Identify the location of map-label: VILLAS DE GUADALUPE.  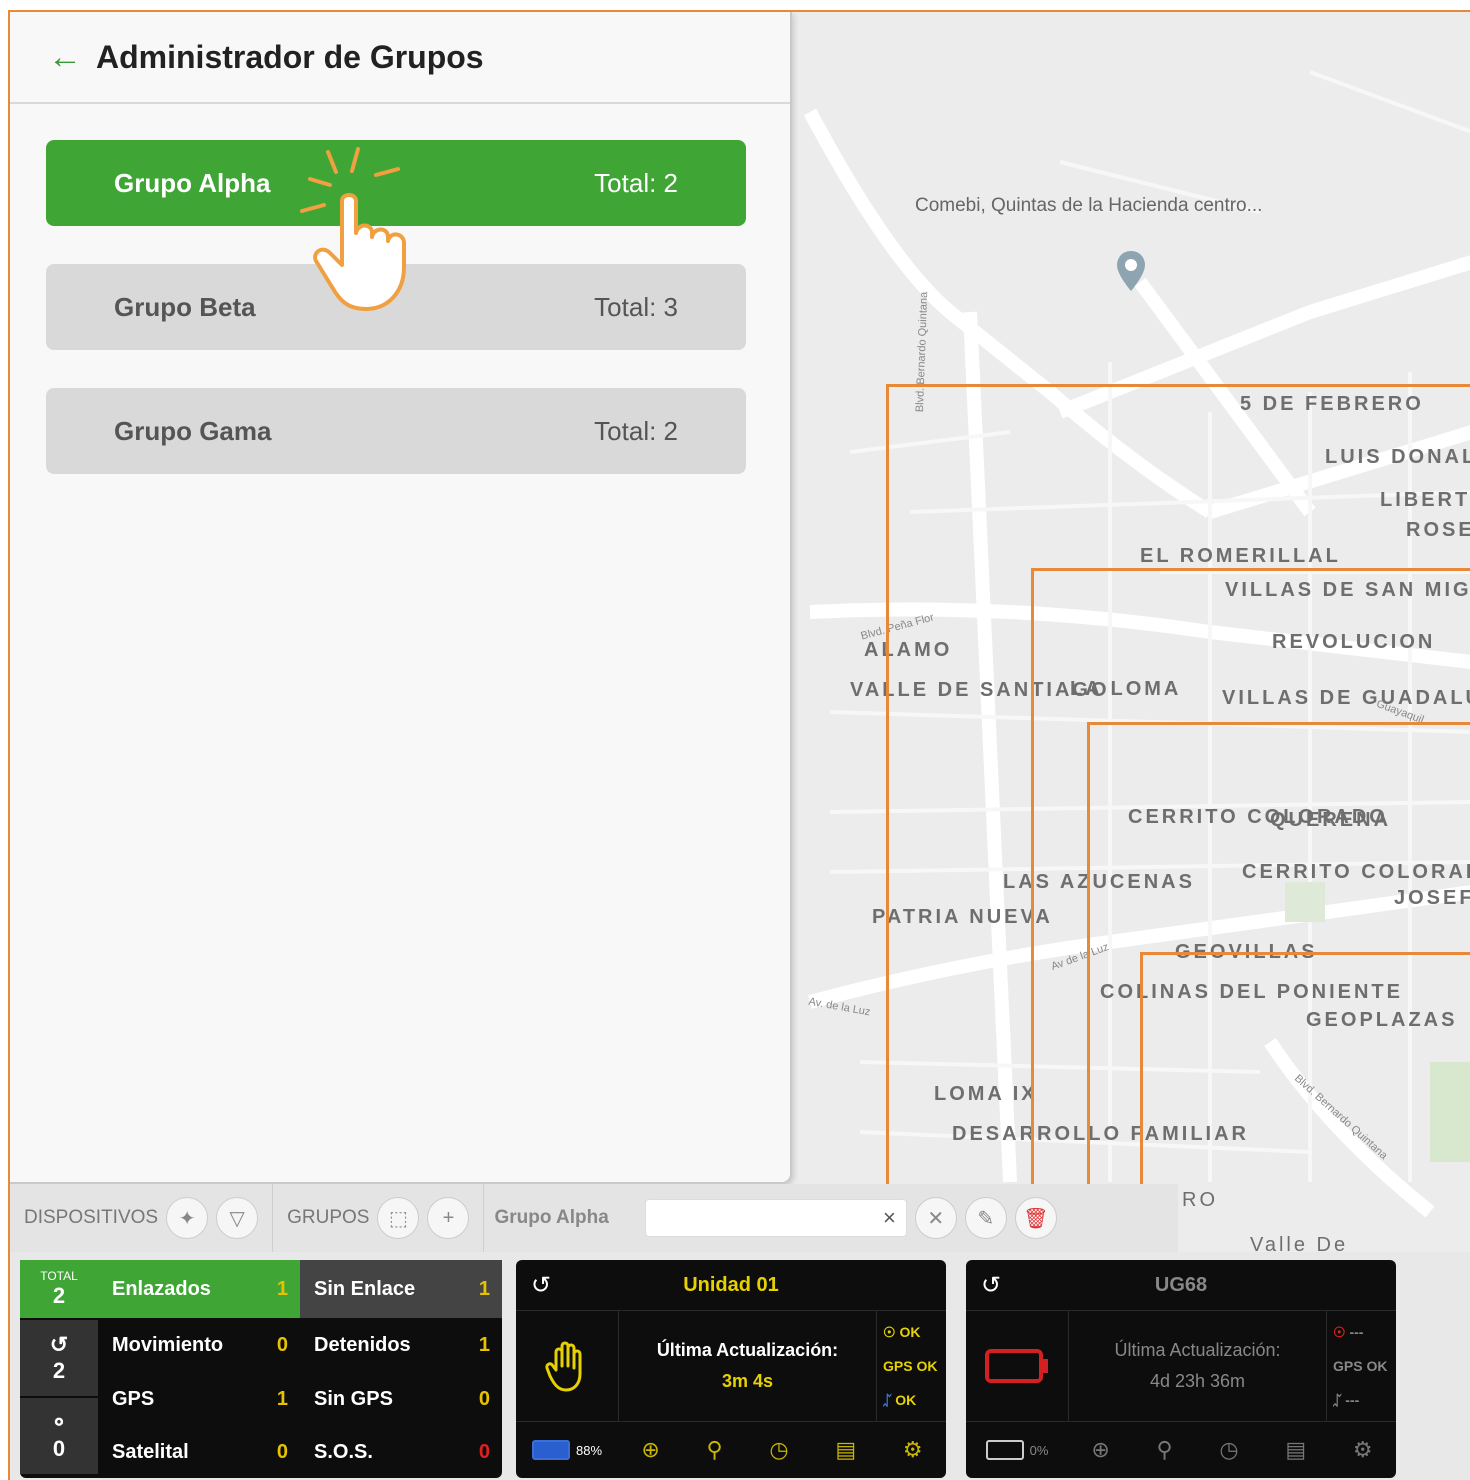
(1346, 698).